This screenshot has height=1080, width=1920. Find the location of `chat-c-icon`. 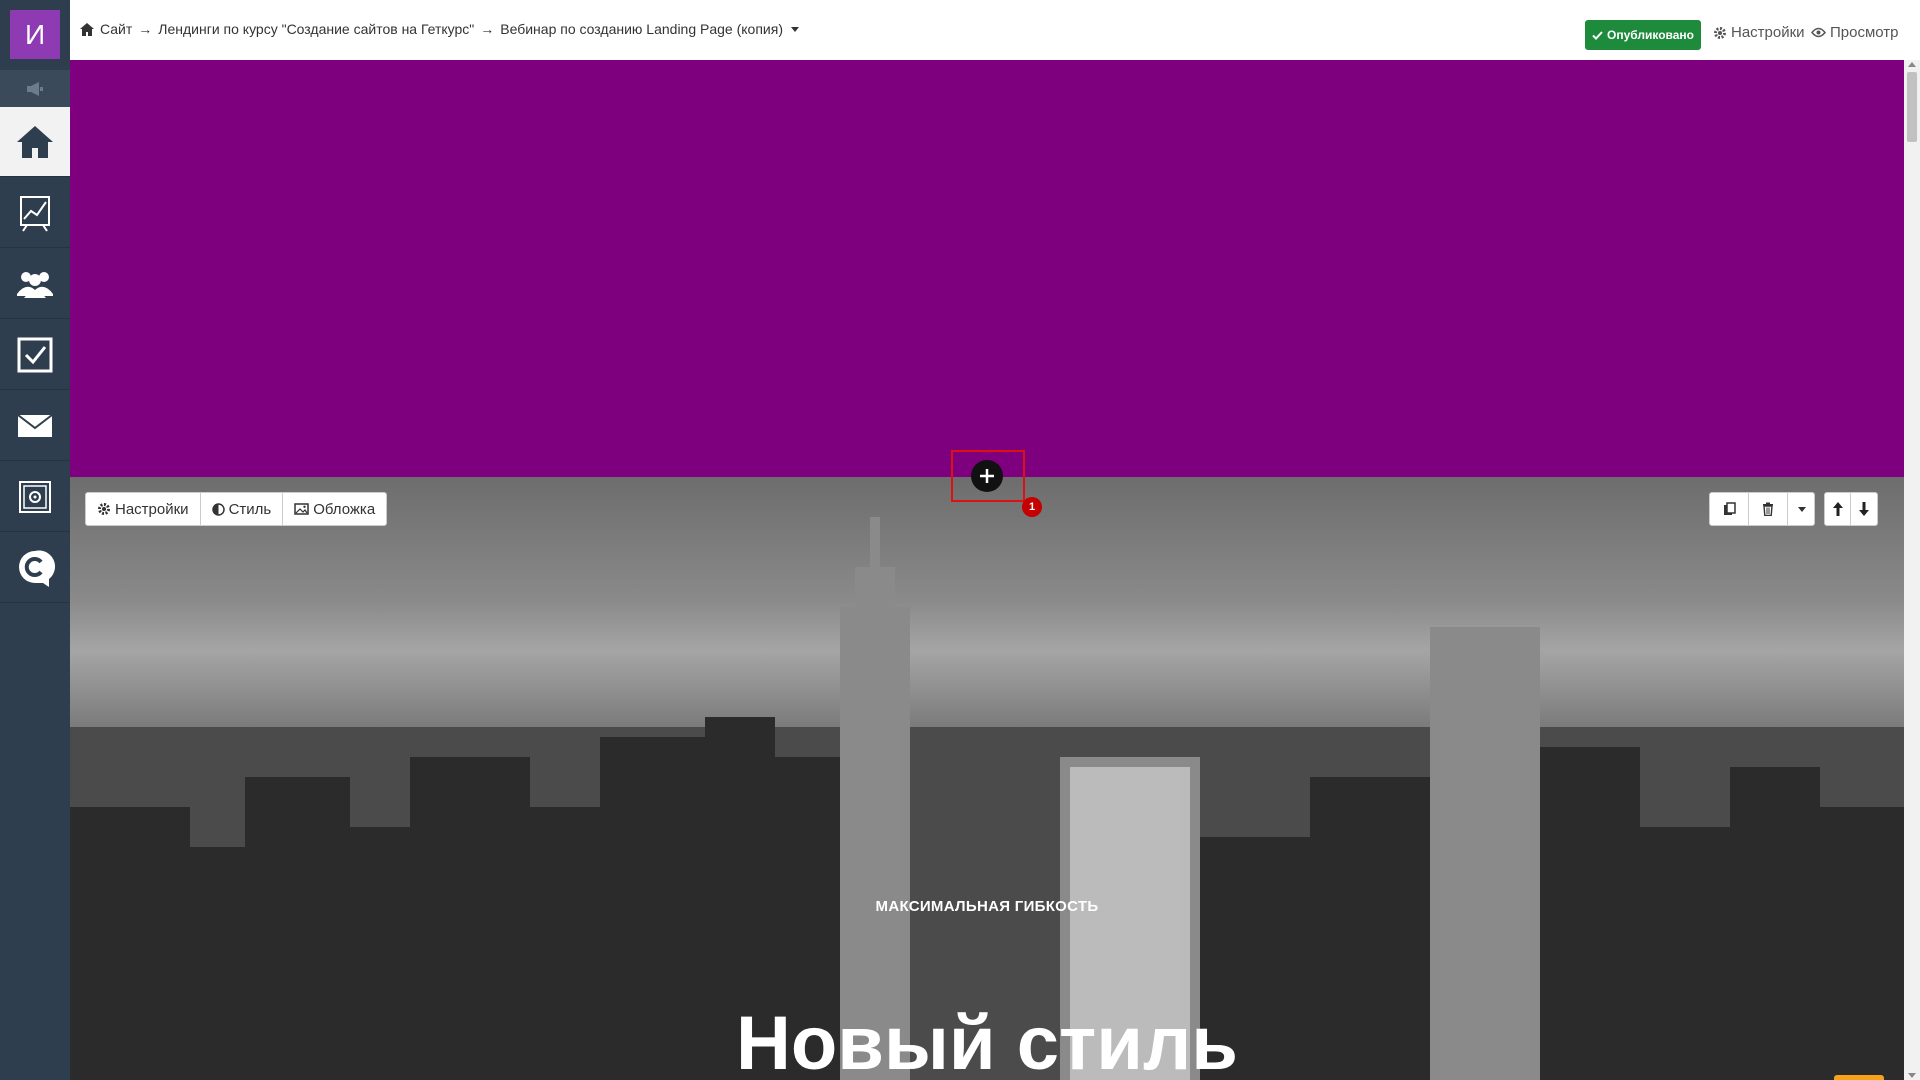

chat-c-icon is located at coordinates (37, 568).